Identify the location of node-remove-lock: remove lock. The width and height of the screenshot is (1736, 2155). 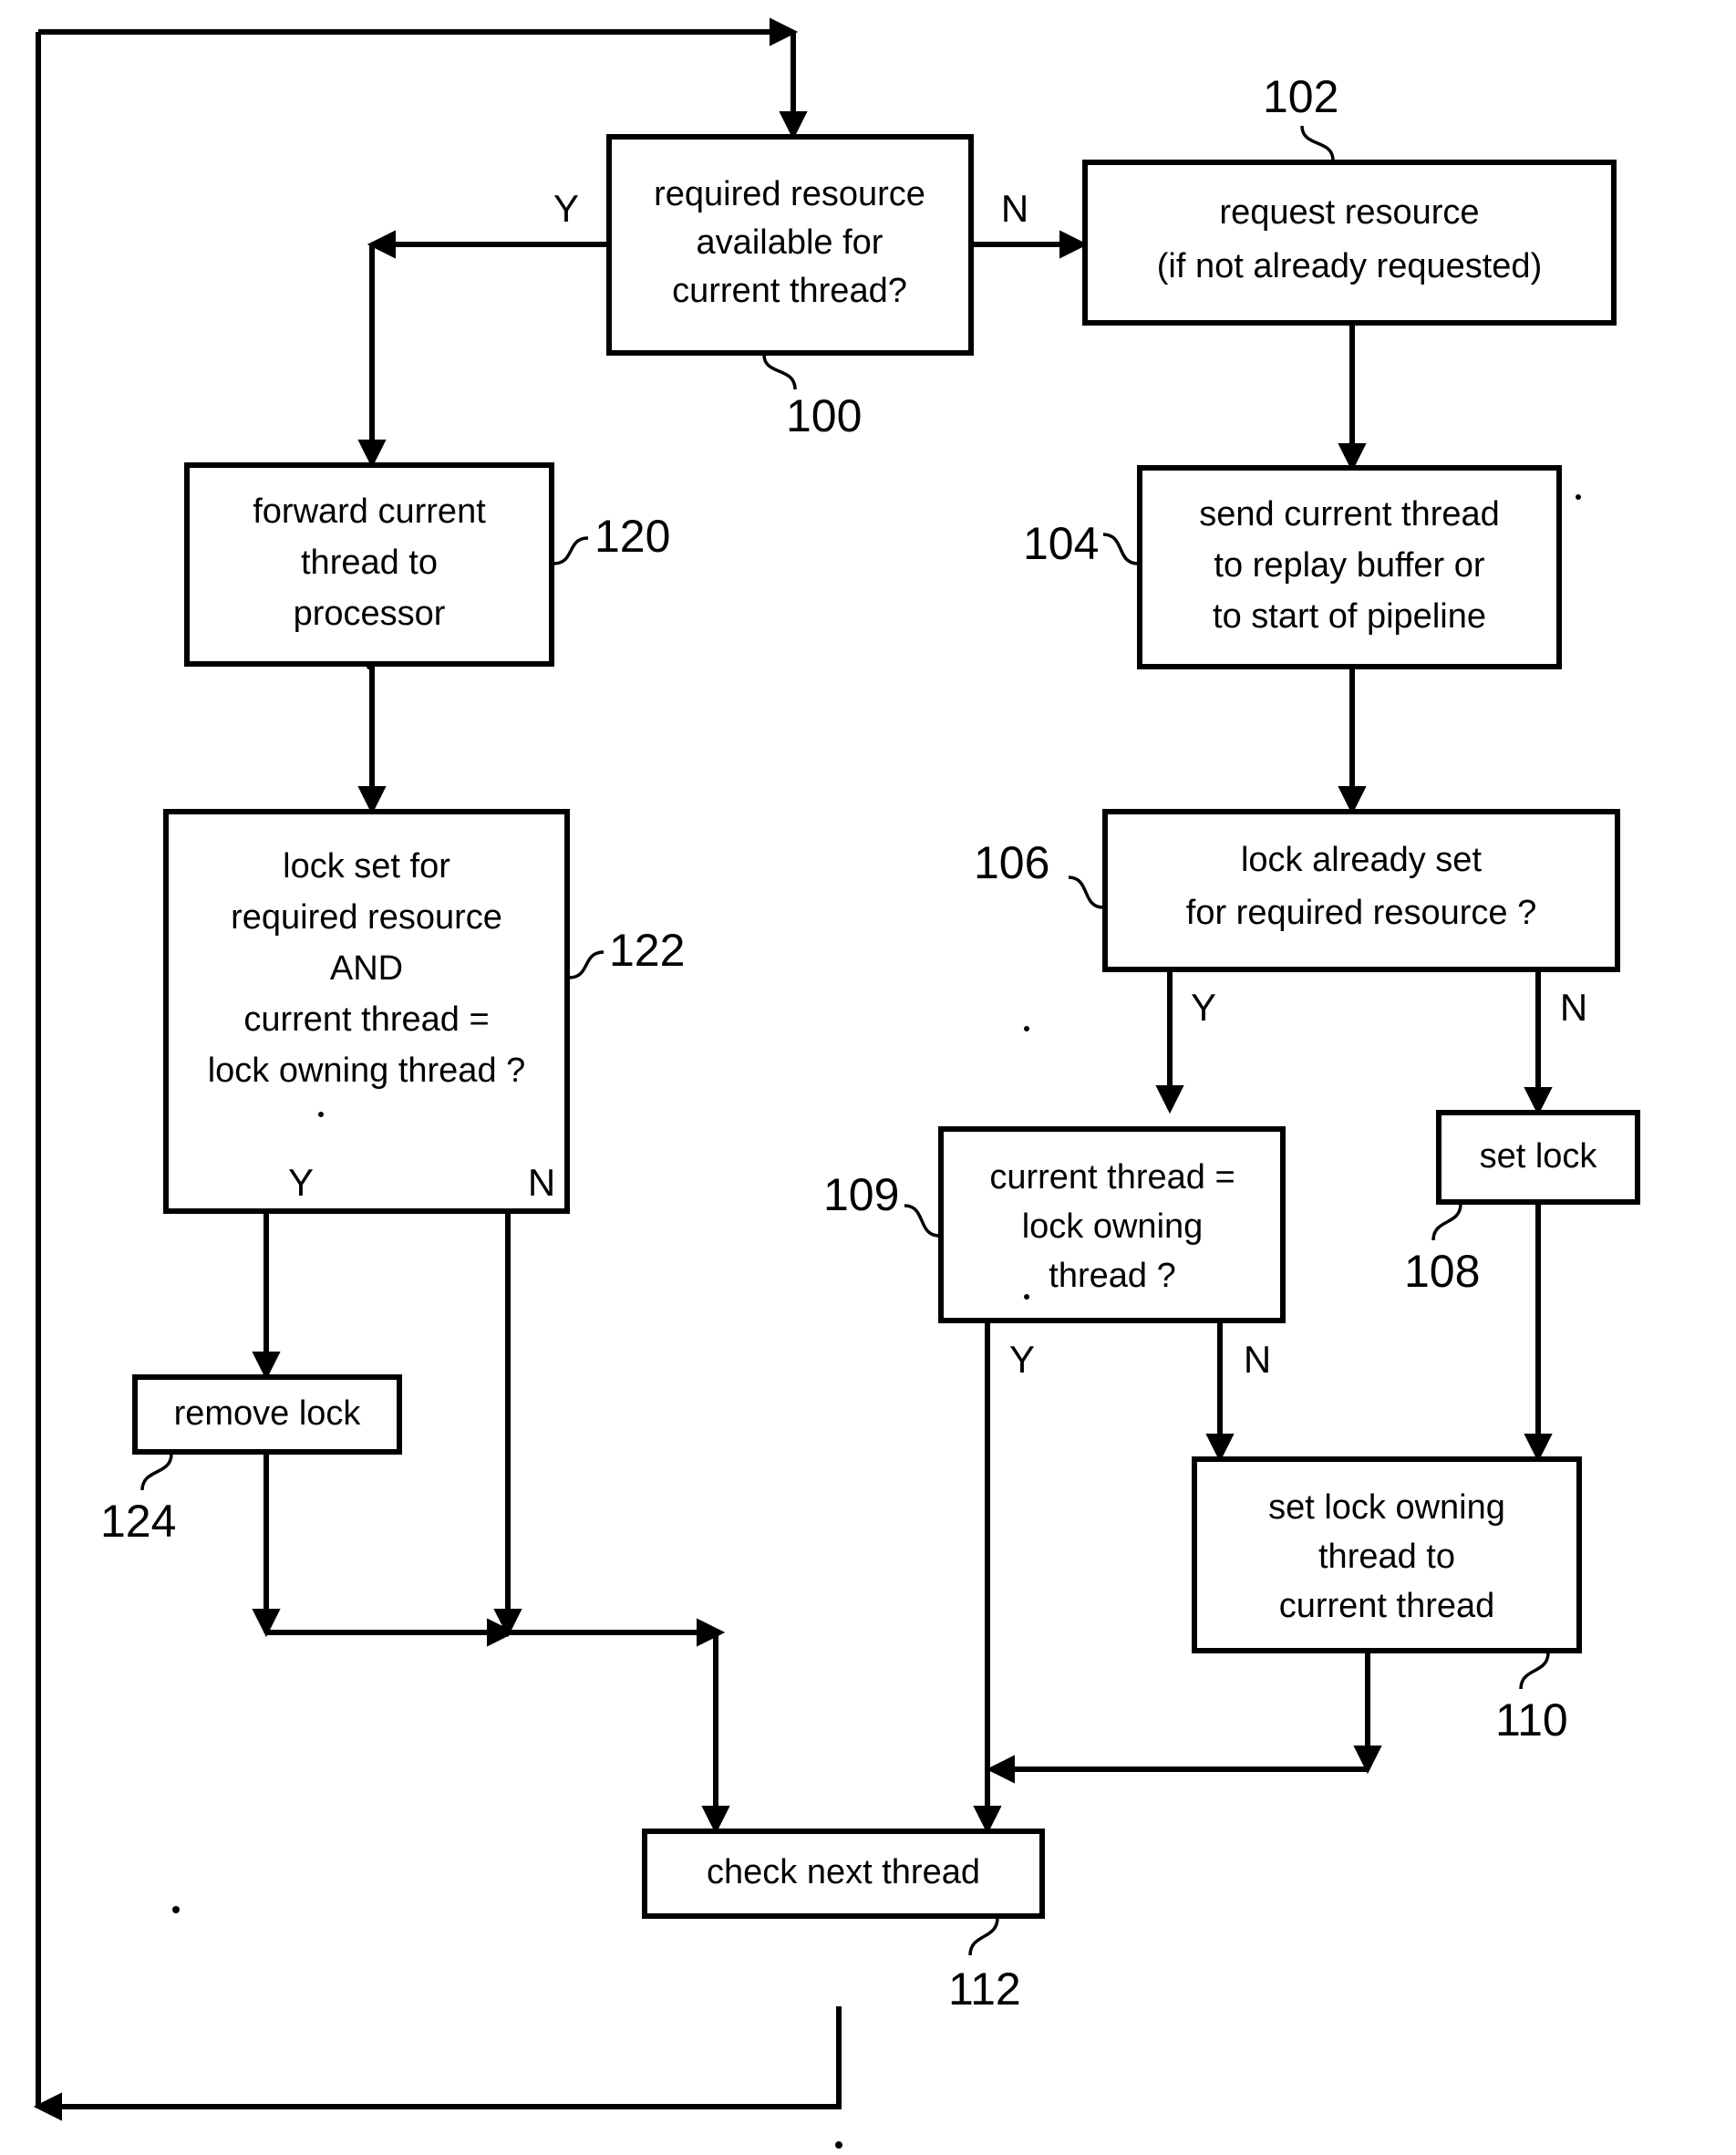
(267, 1415).